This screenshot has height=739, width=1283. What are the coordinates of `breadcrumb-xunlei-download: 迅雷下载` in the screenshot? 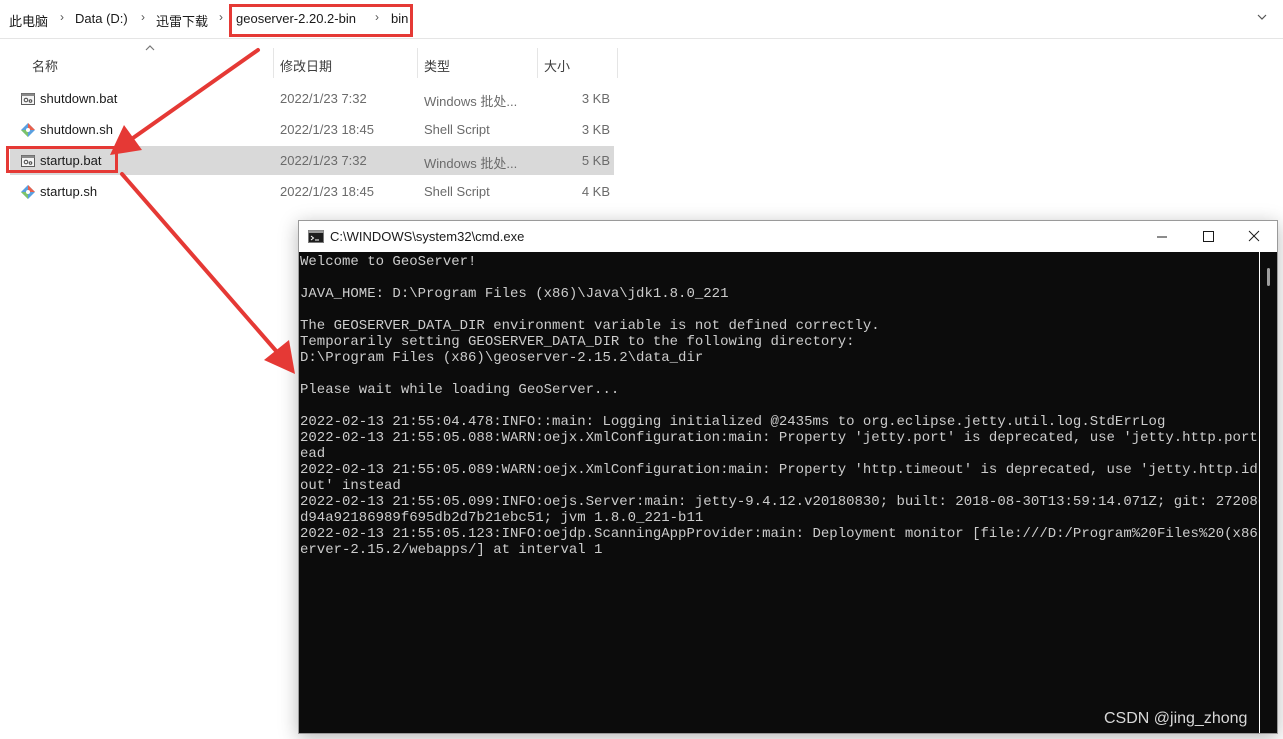 It's located at (182, 20).